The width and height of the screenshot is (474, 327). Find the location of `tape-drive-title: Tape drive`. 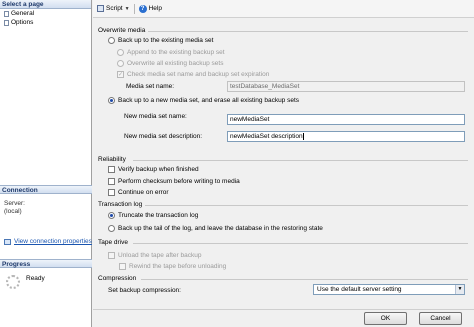

tape-drive-title: Tape drive is located at coordinates (113, 242).